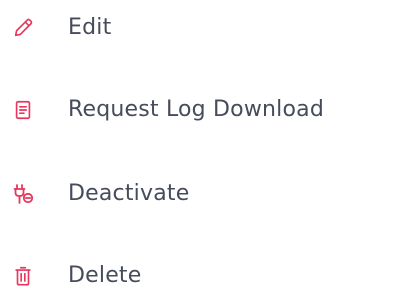 The height and width of the screenshot is (296, 406). What do you see at coordinates (90, 27) in the screenshot?
I see `menu-item-label: Edit` at bounding box center [90, 27].